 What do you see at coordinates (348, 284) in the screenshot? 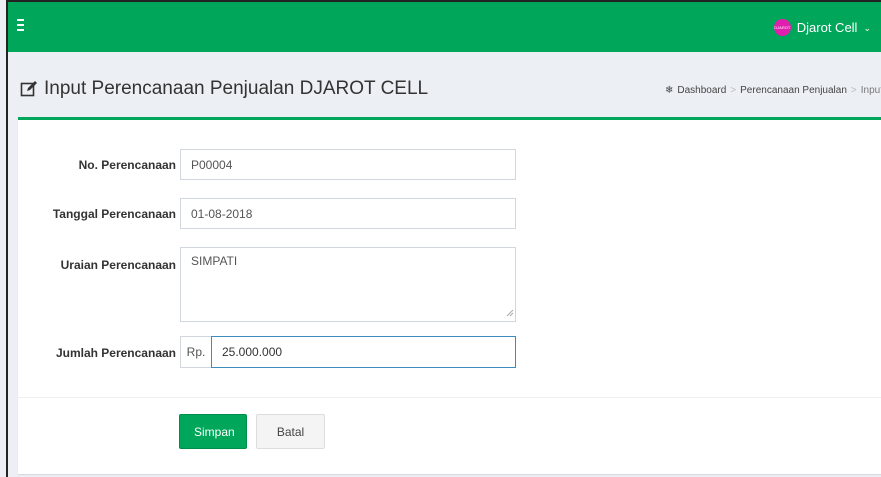
I see `uraian-perencanaan-textarea: SIMPATI` at bounding box center [348, 284].